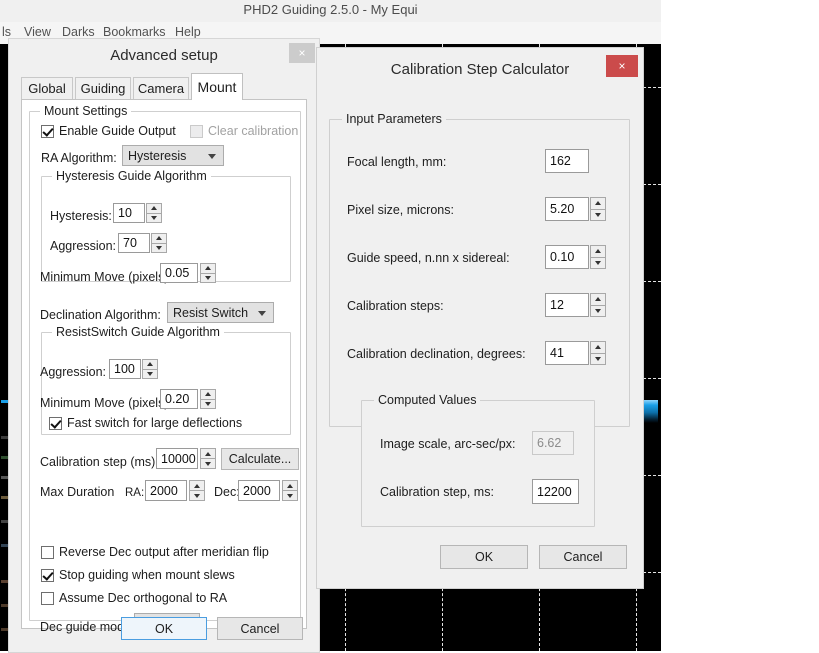 The height and width of the screenshot is (653, 819). I want to click on guide-speed-stepper, so click(598, 257).